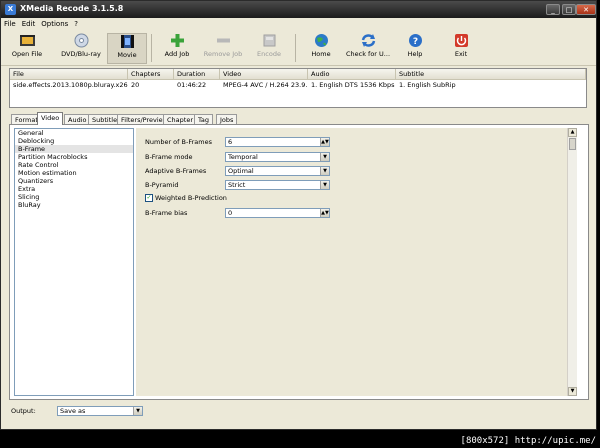 The height and width of the screenshot is (448, 600). Describe the element at coordinates (491, 74) in the screenshot. I see `header-subtitle: Subtitle` at that location.